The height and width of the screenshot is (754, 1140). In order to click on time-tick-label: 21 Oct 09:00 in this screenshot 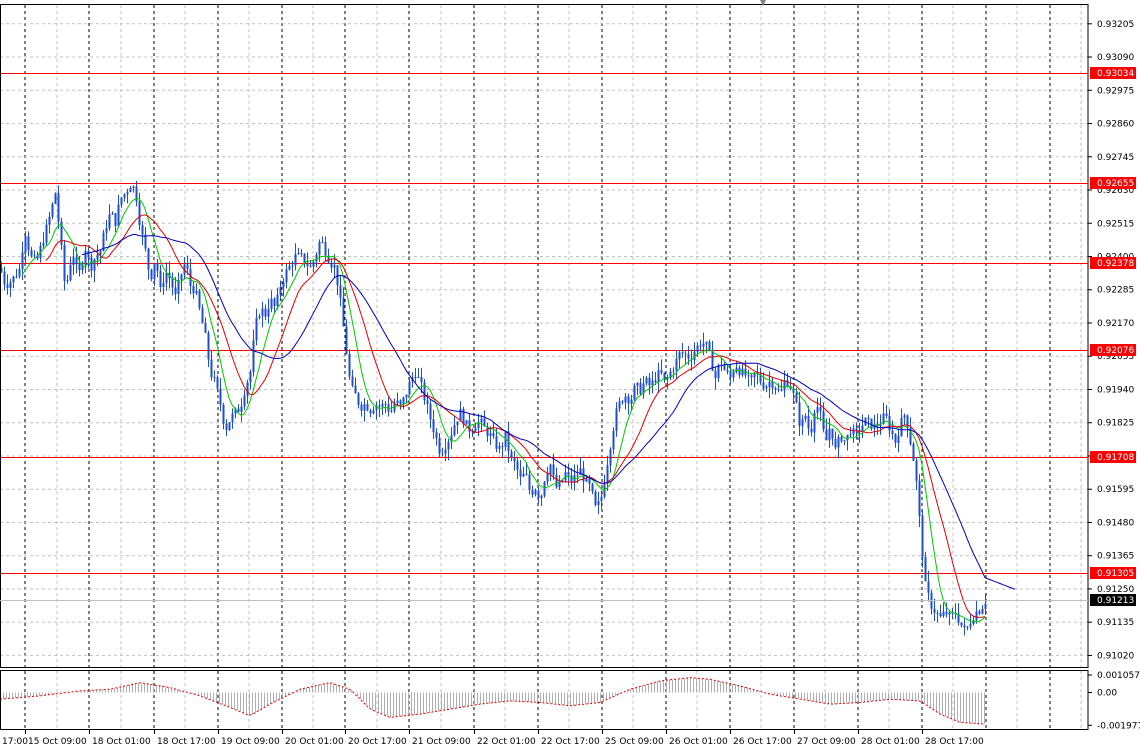, I will do `click(441, 742)`.